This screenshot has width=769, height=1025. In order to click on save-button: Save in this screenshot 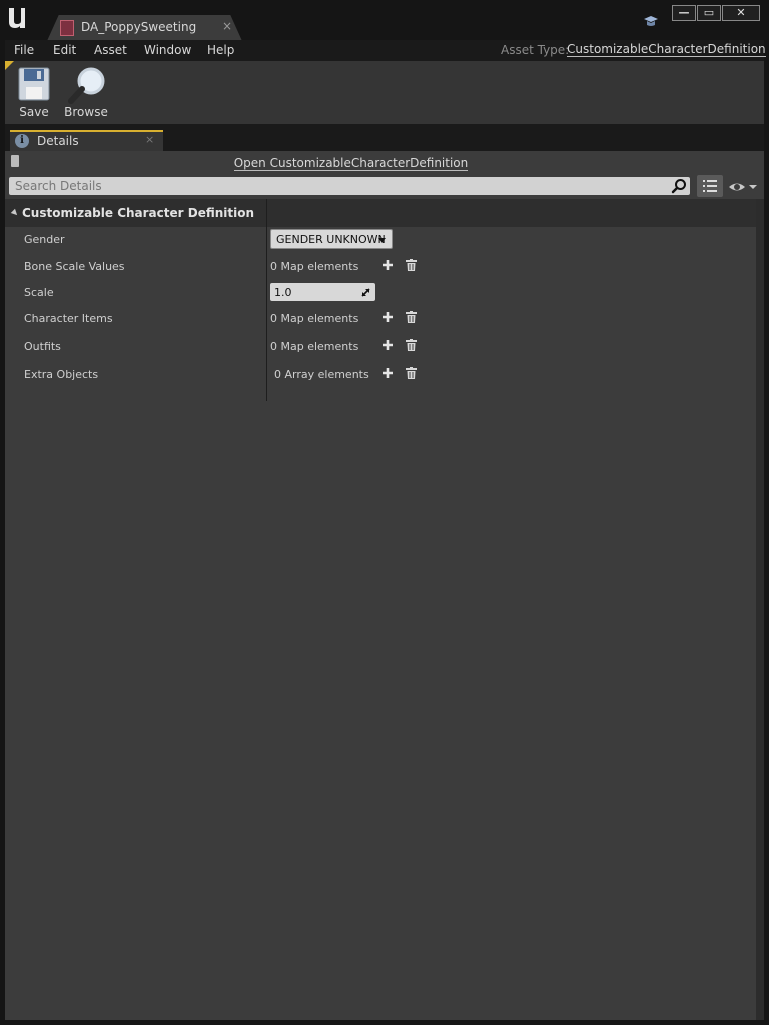, I will do `click(34, 93)`.